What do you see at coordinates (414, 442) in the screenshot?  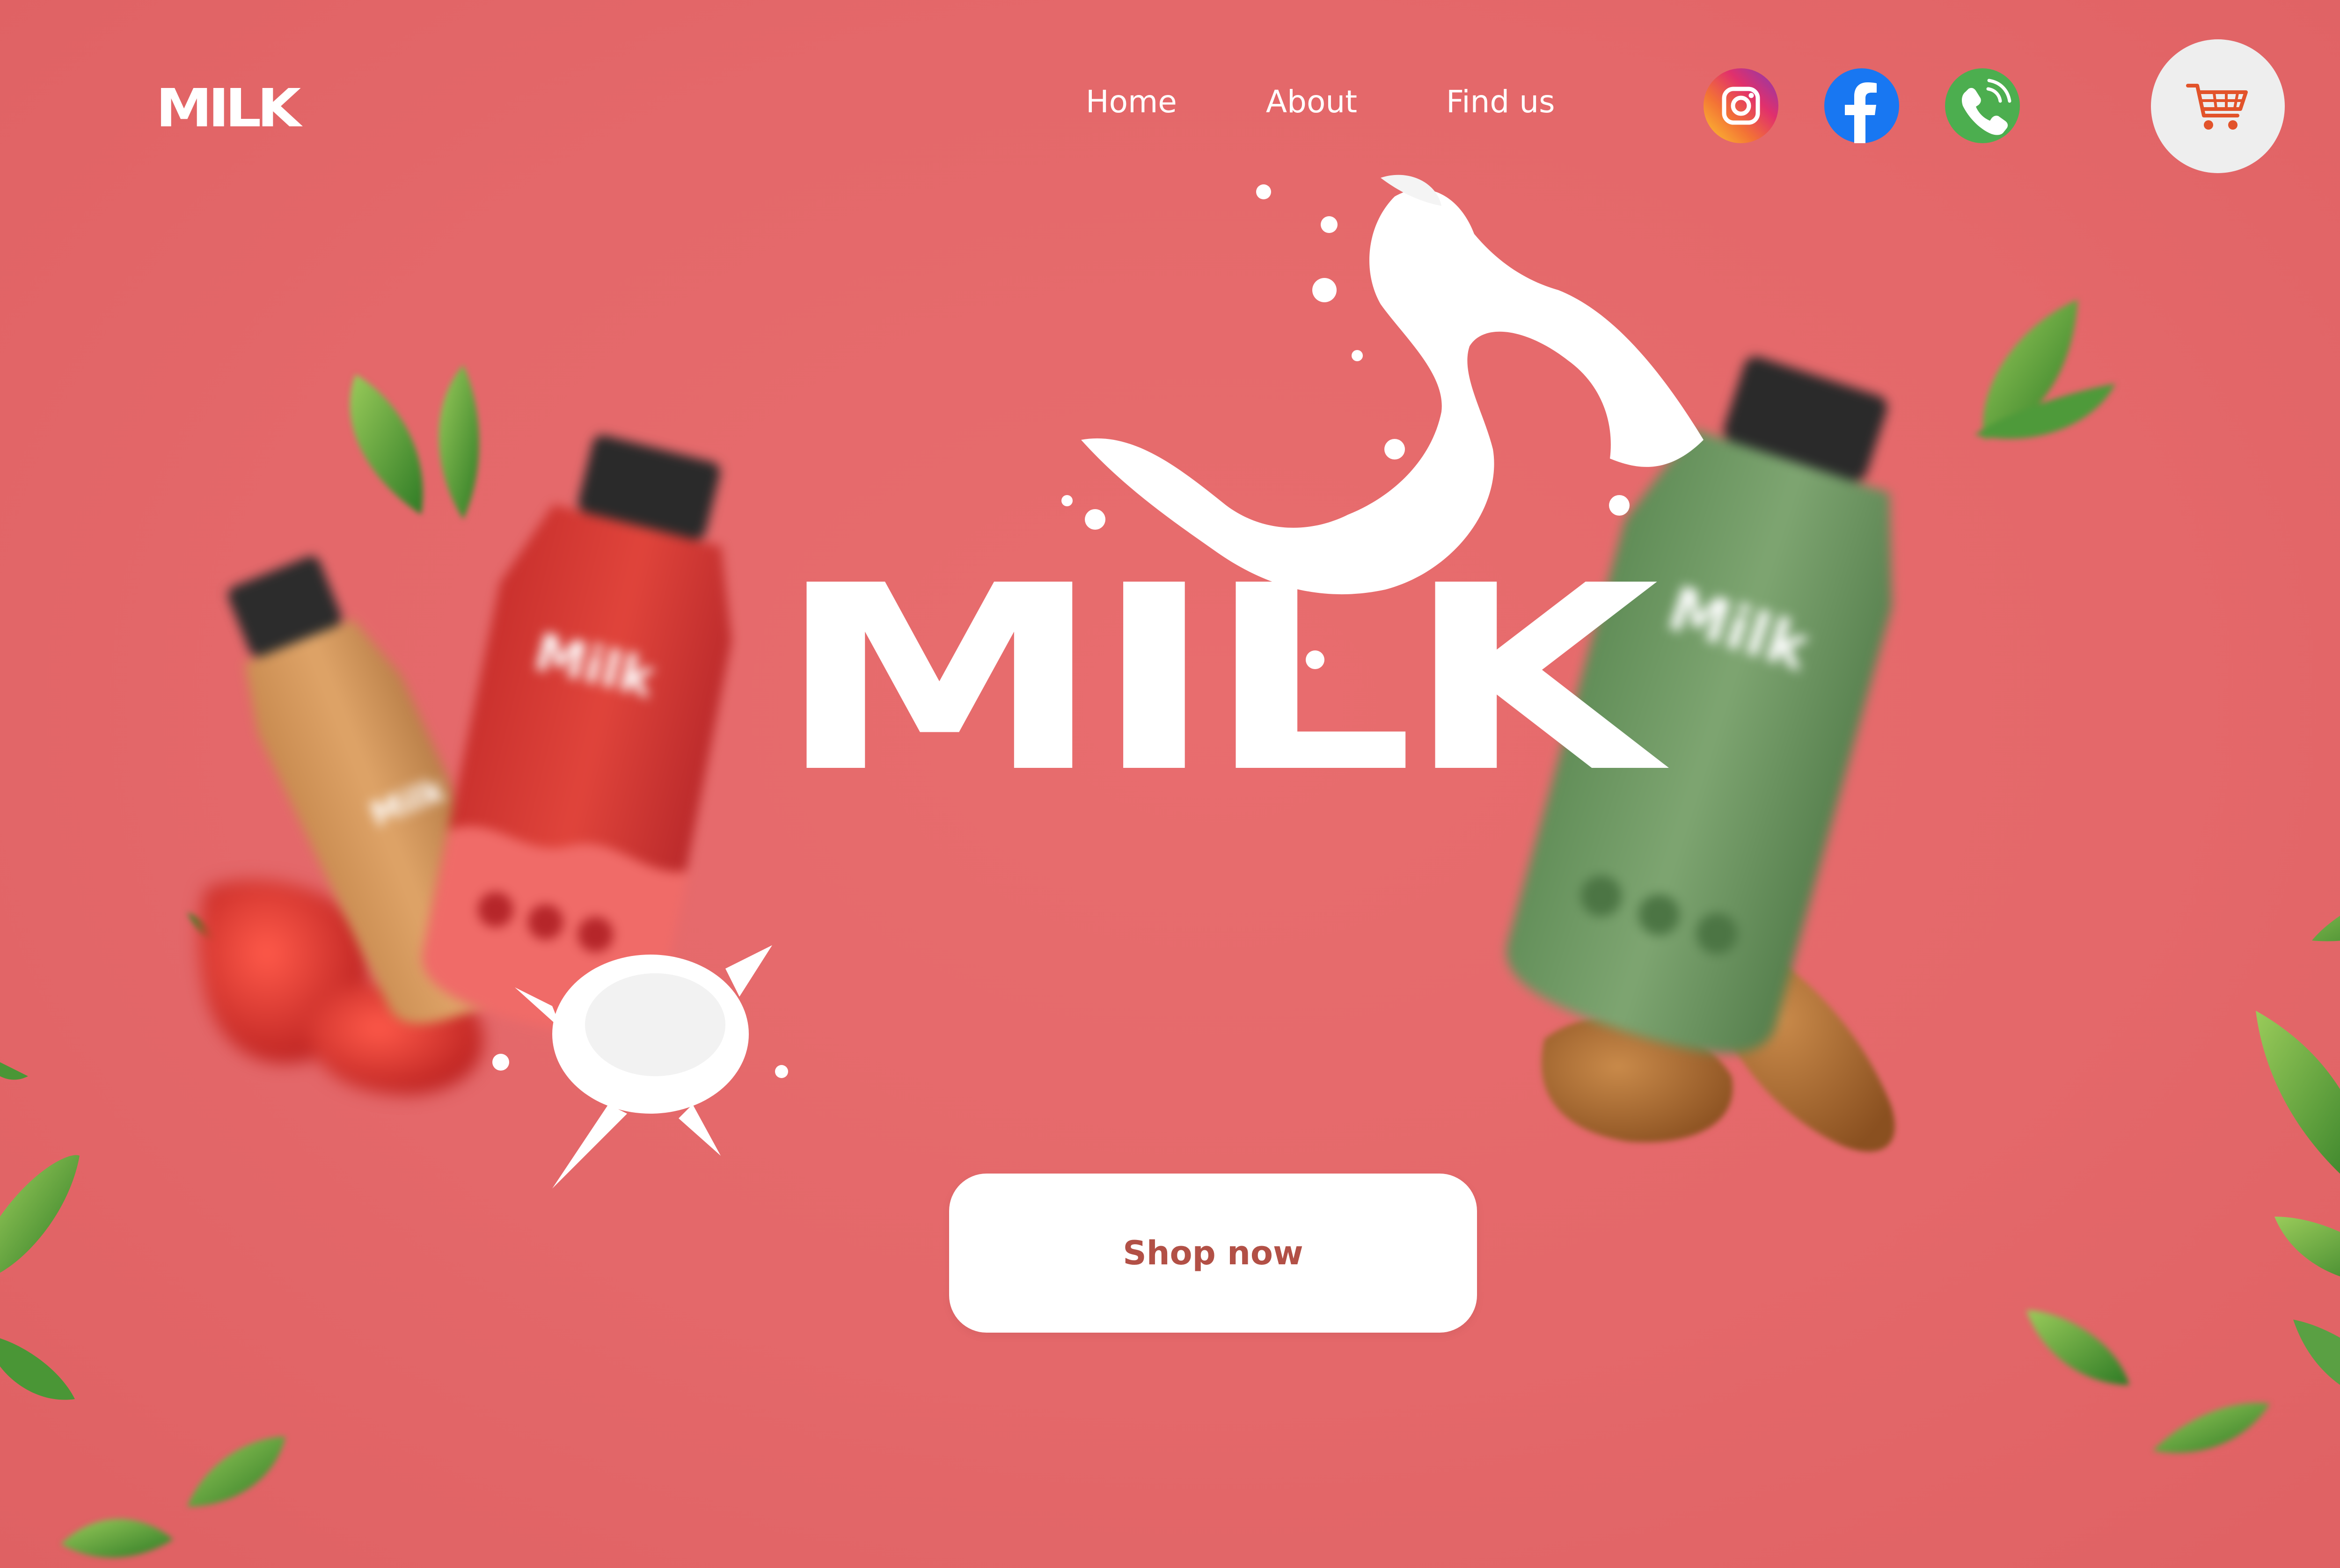 I see `leaf-decor-top-left` at bounding box center [414, 442].